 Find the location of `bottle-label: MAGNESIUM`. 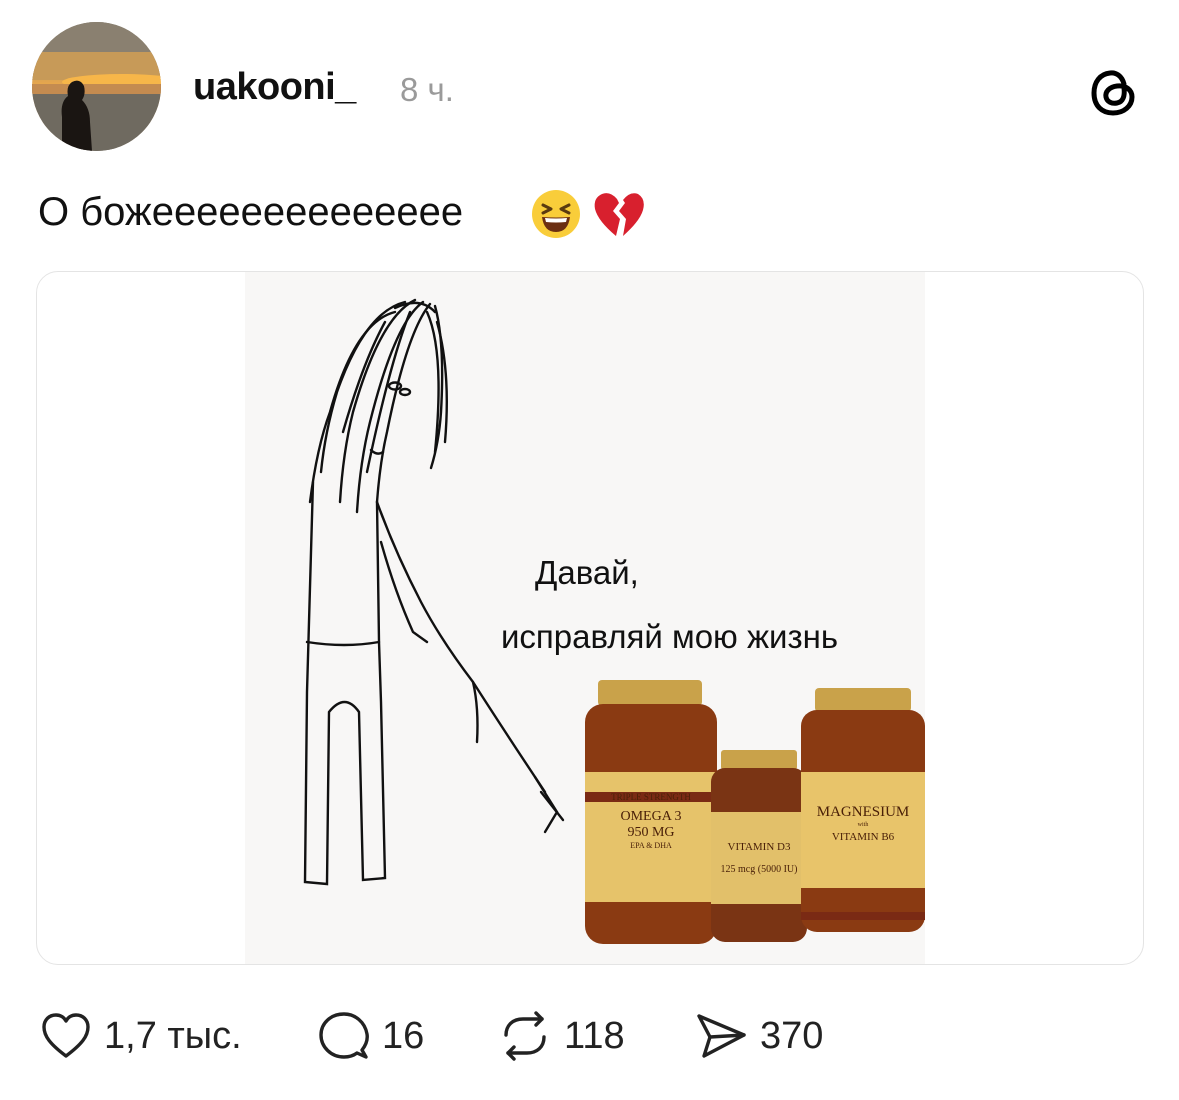

bottle-label: MAGNESIUM is located at coordinates (863, 812).